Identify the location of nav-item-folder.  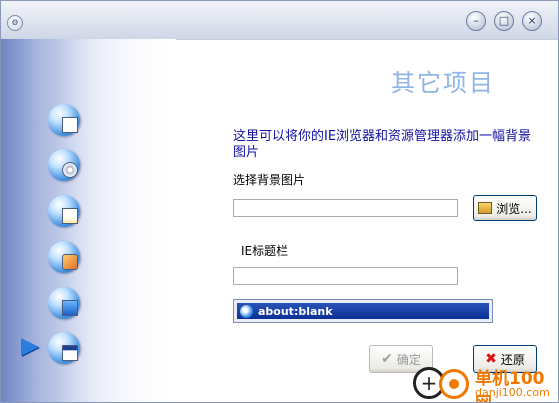
(64, 120).